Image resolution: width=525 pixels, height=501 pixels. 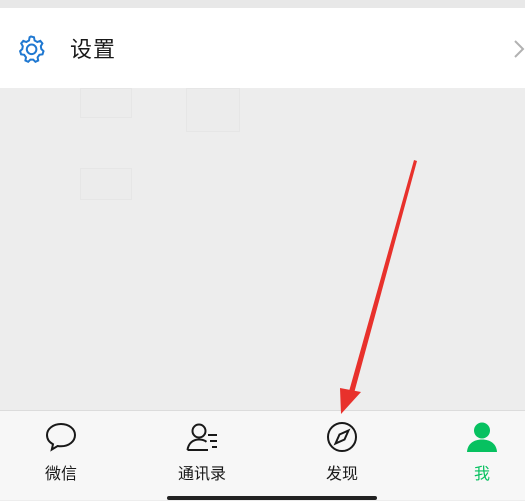 I want to click on contacts-icon, so click(x=201, y=437).